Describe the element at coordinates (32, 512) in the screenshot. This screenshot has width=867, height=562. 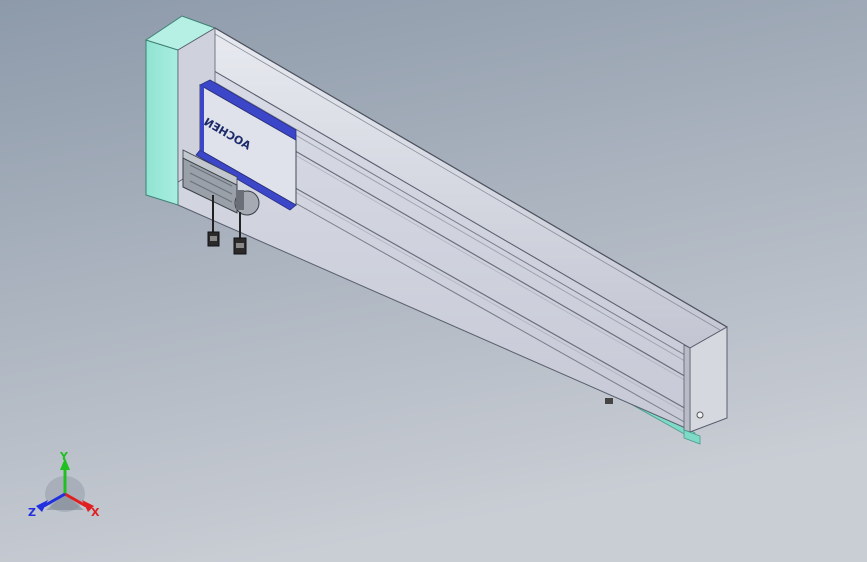
I see `triad-z-label: Z` at that location.